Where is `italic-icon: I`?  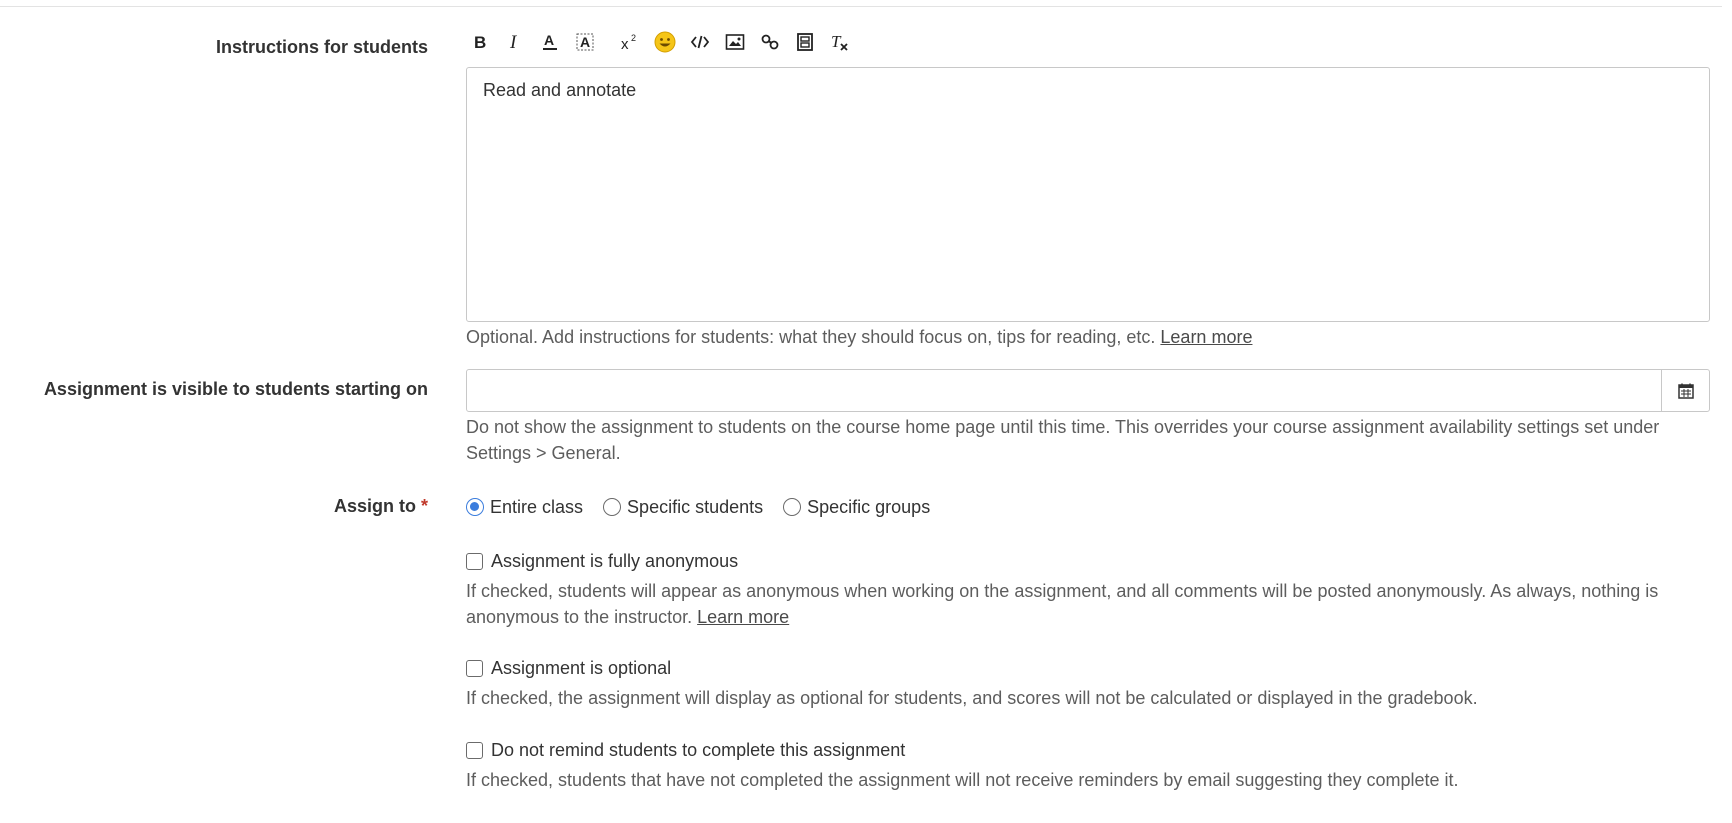
italic-icon: I is located at coordinates (515, 42).